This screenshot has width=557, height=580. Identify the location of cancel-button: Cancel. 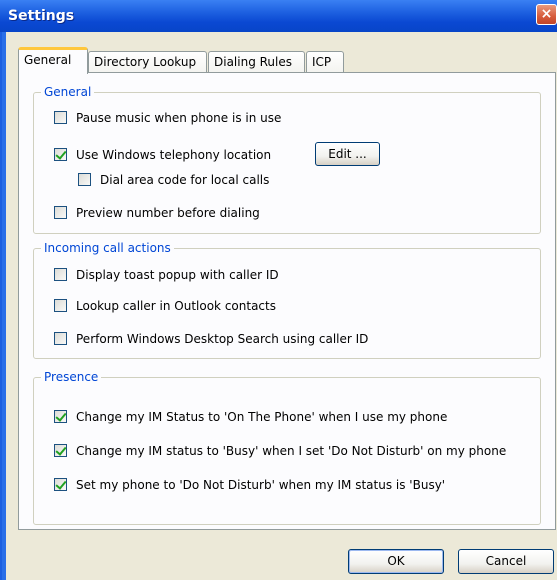
(506, 561).